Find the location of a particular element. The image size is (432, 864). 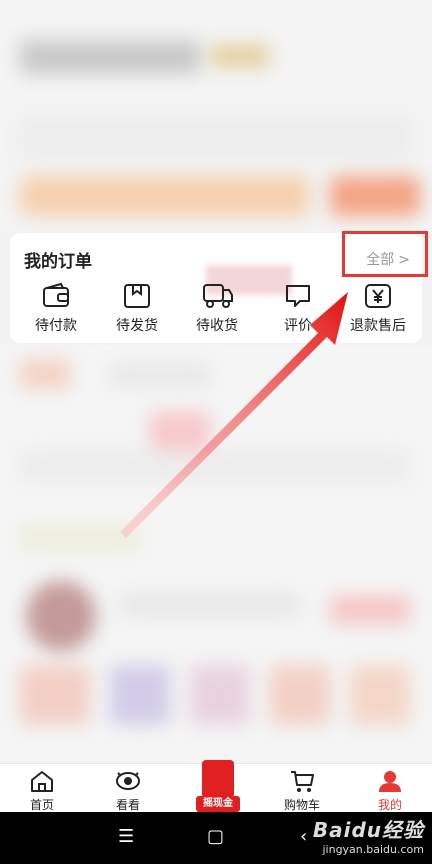

profile-icon is located at coordinates (390, 781).